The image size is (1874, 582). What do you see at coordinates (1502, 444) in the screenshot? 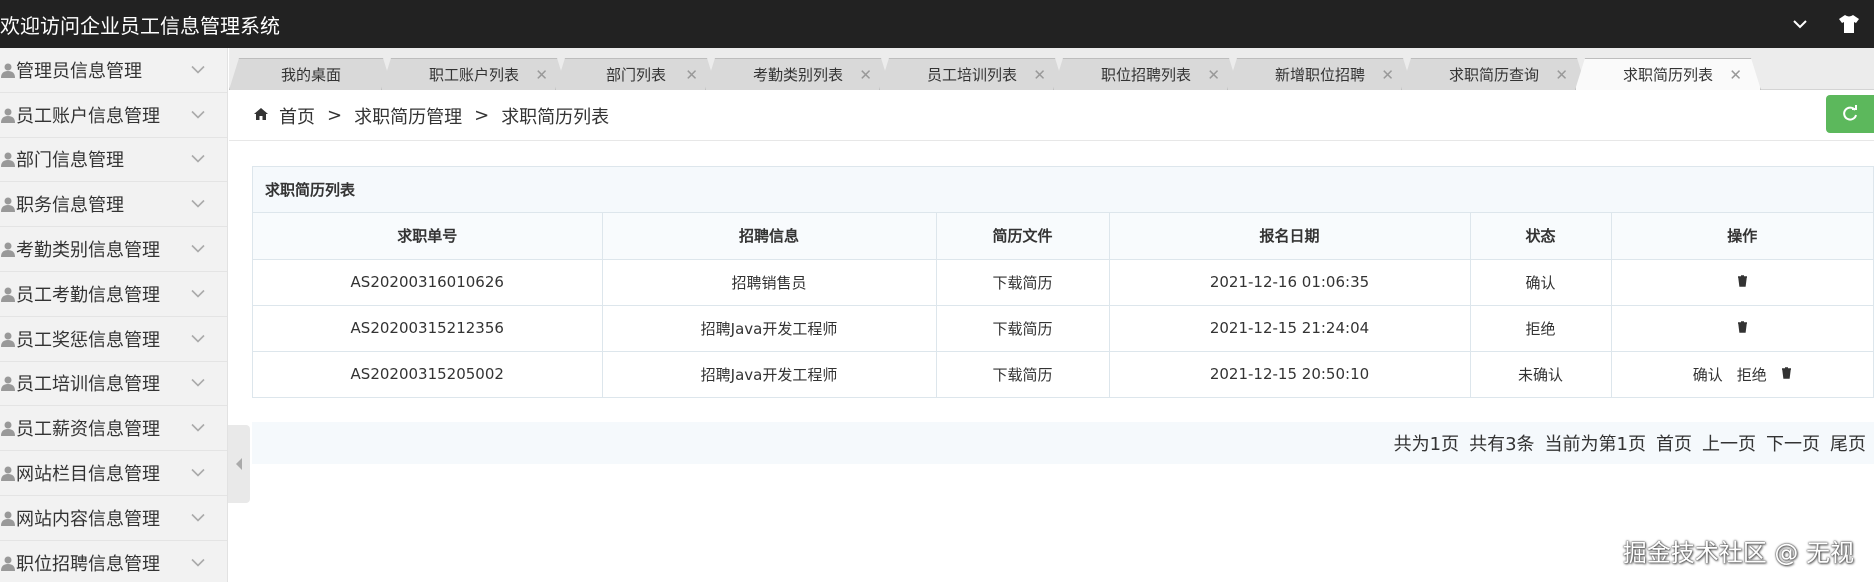
I see `pager-total-items: 共有3条` at bounding box center [1502, 444].